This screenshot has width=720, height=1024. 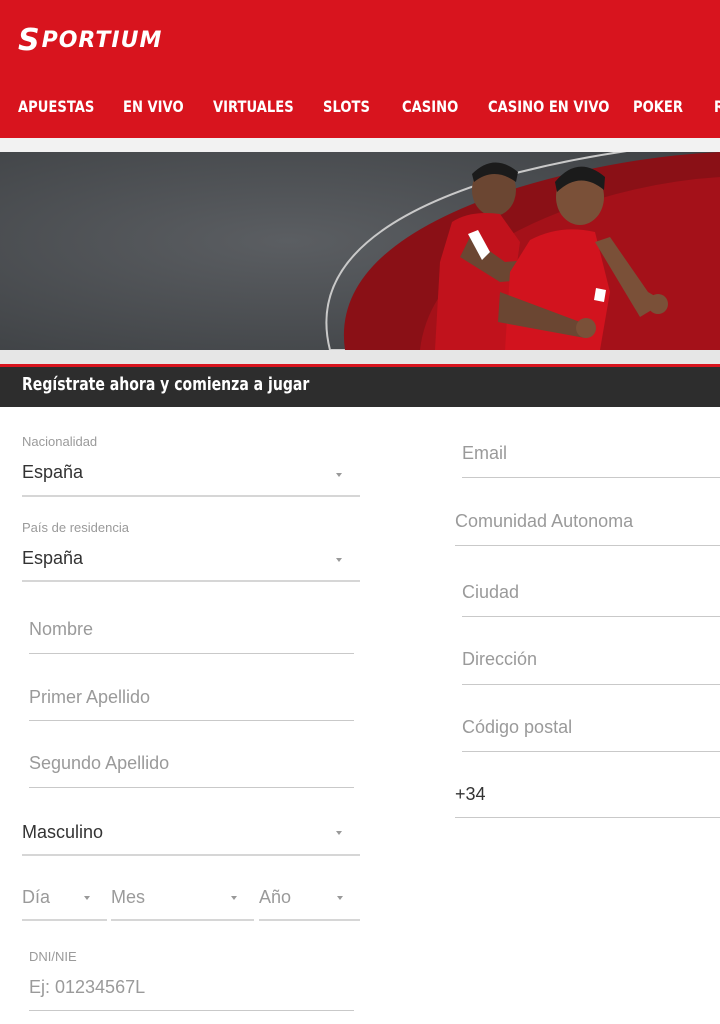 What do you see at coordinates (191, 548) in the screenshot?
I see `residence-select: País de residencia España` at bounding box center [191, 548].